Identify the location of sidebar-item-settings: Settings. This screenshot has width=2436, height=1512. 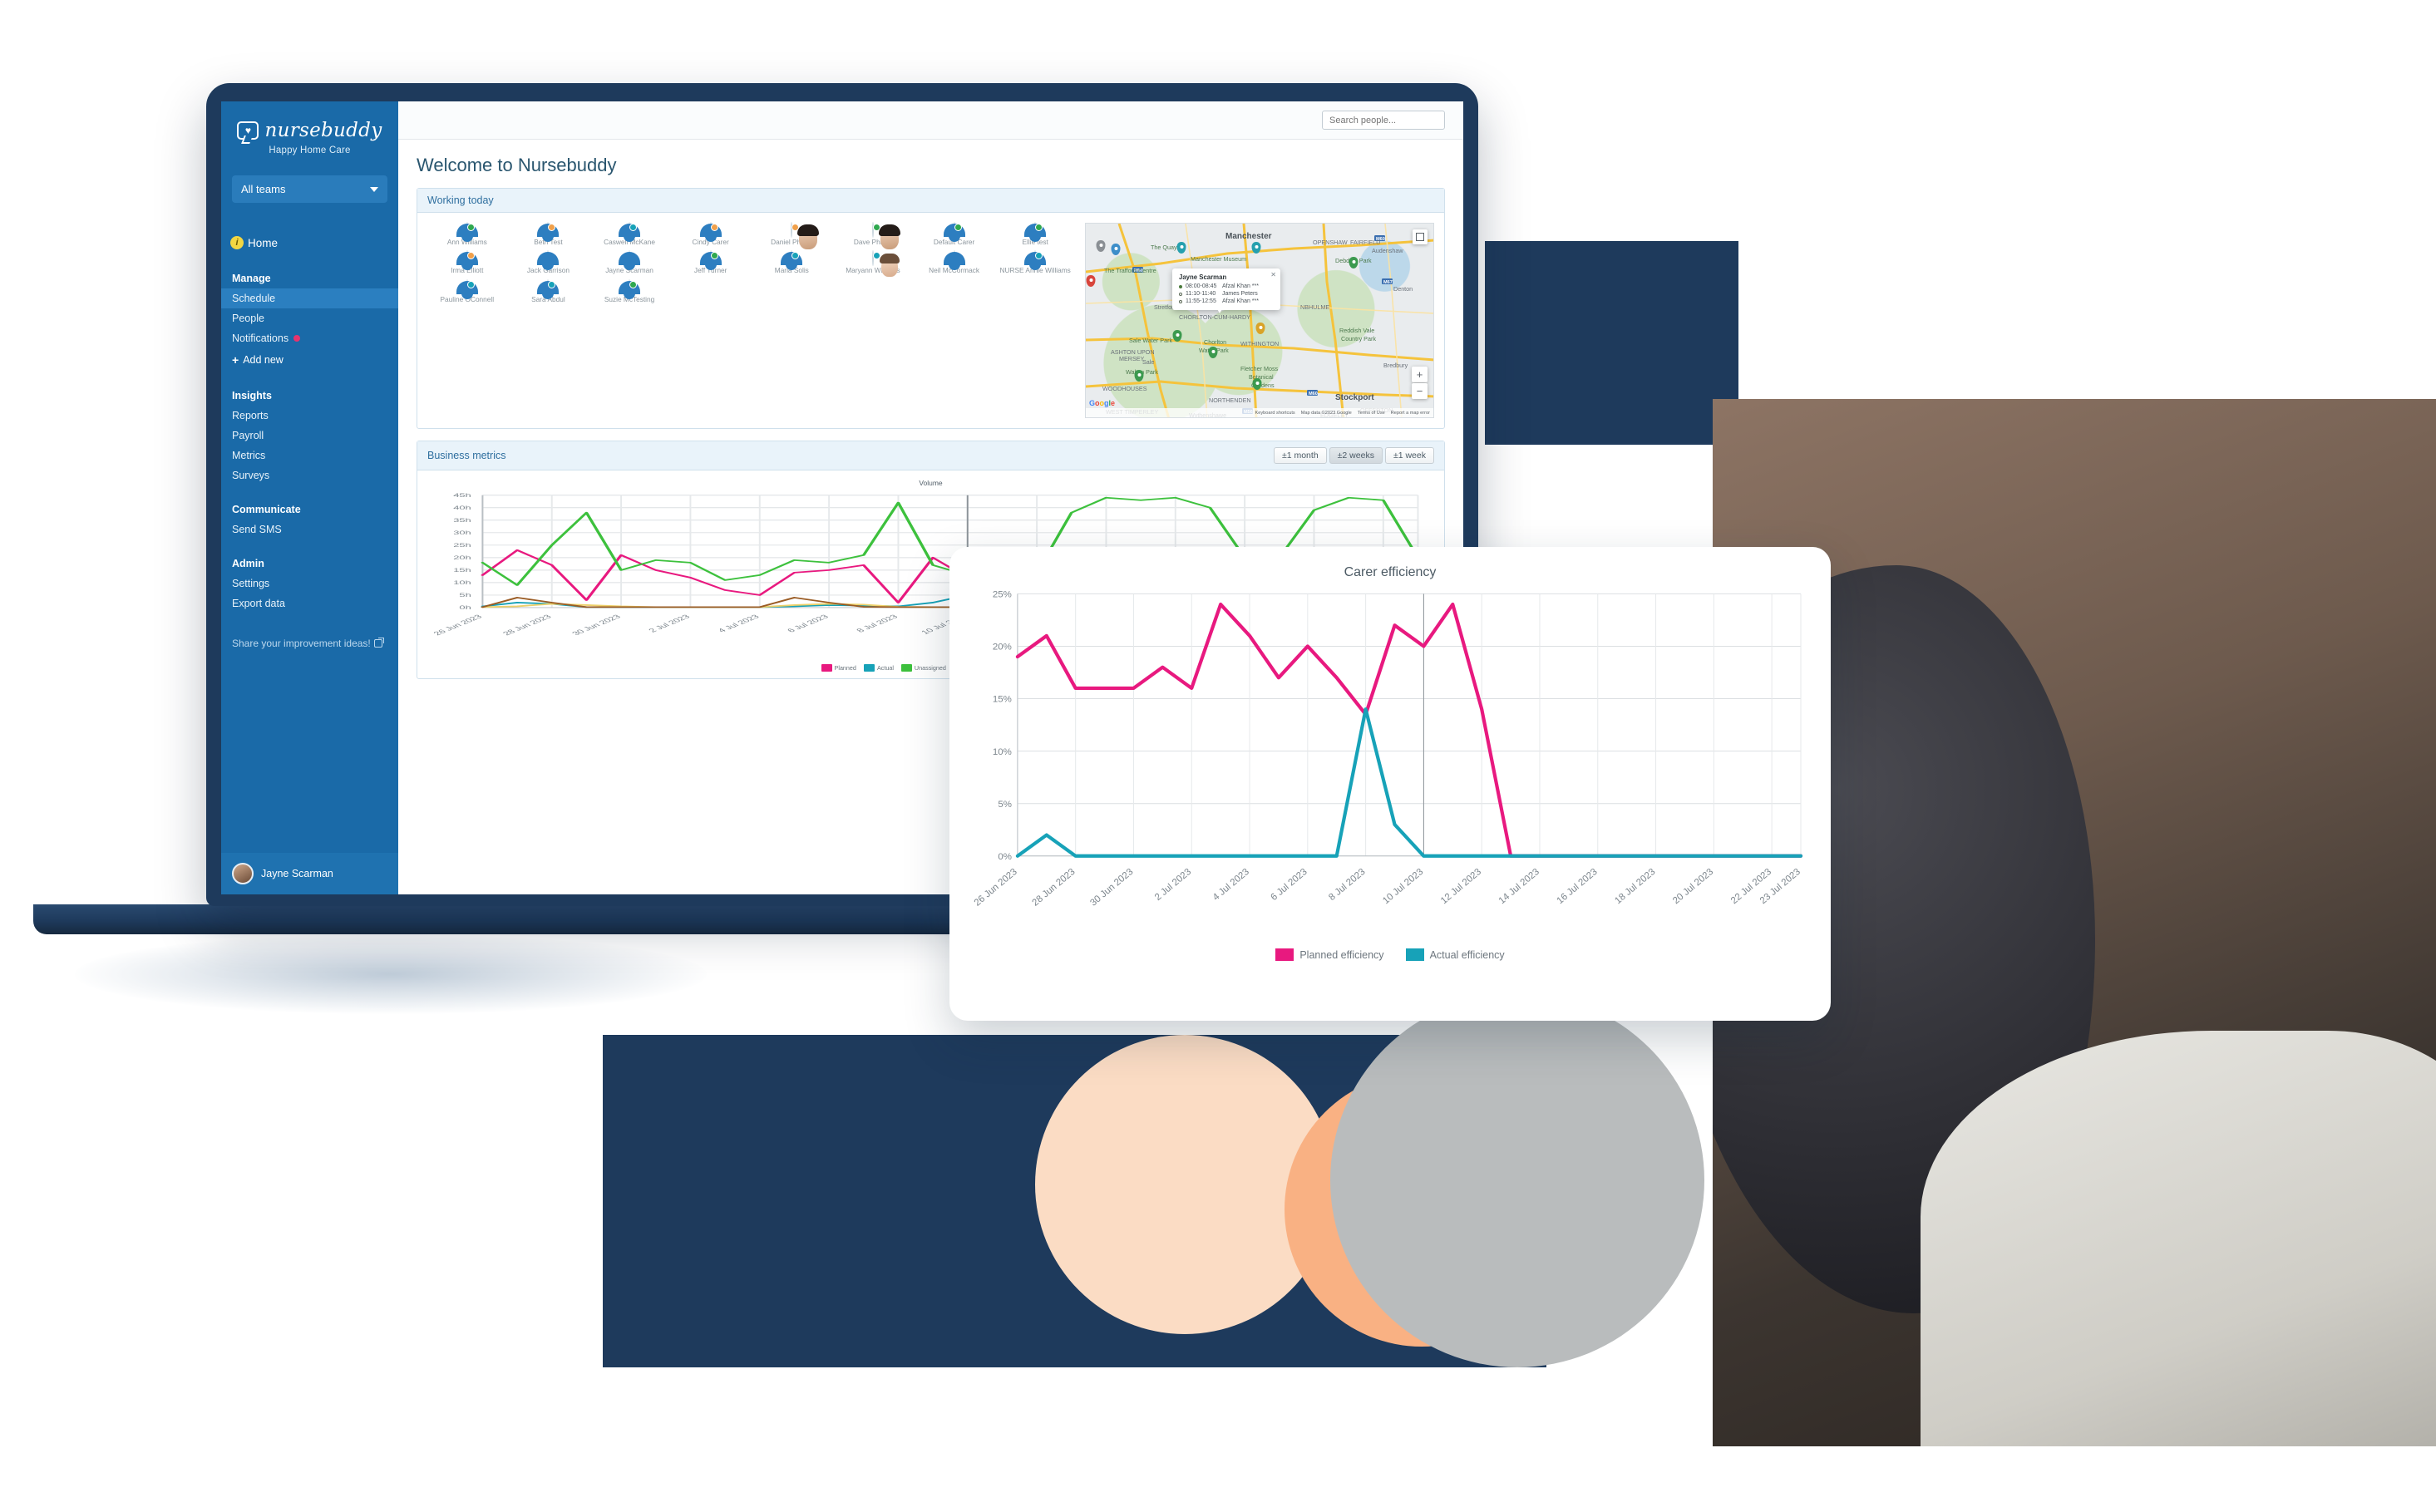
(309, 583).